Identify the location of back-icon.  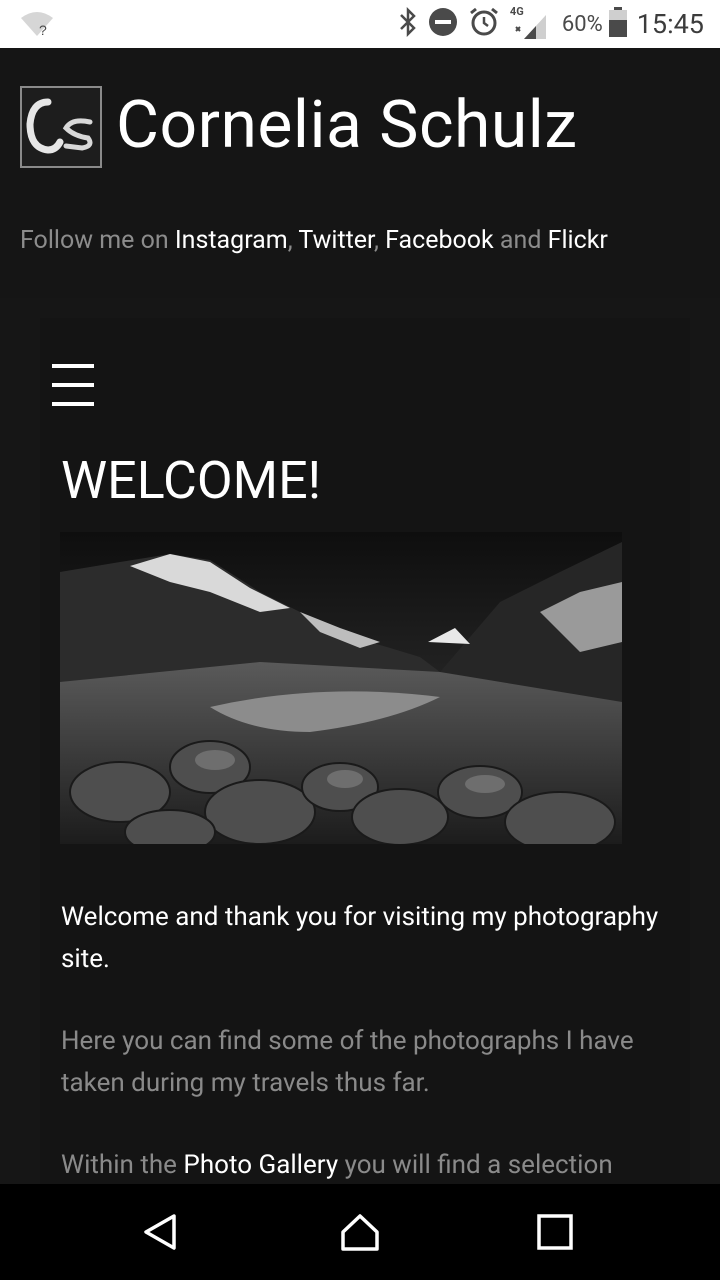
(160, 1232).